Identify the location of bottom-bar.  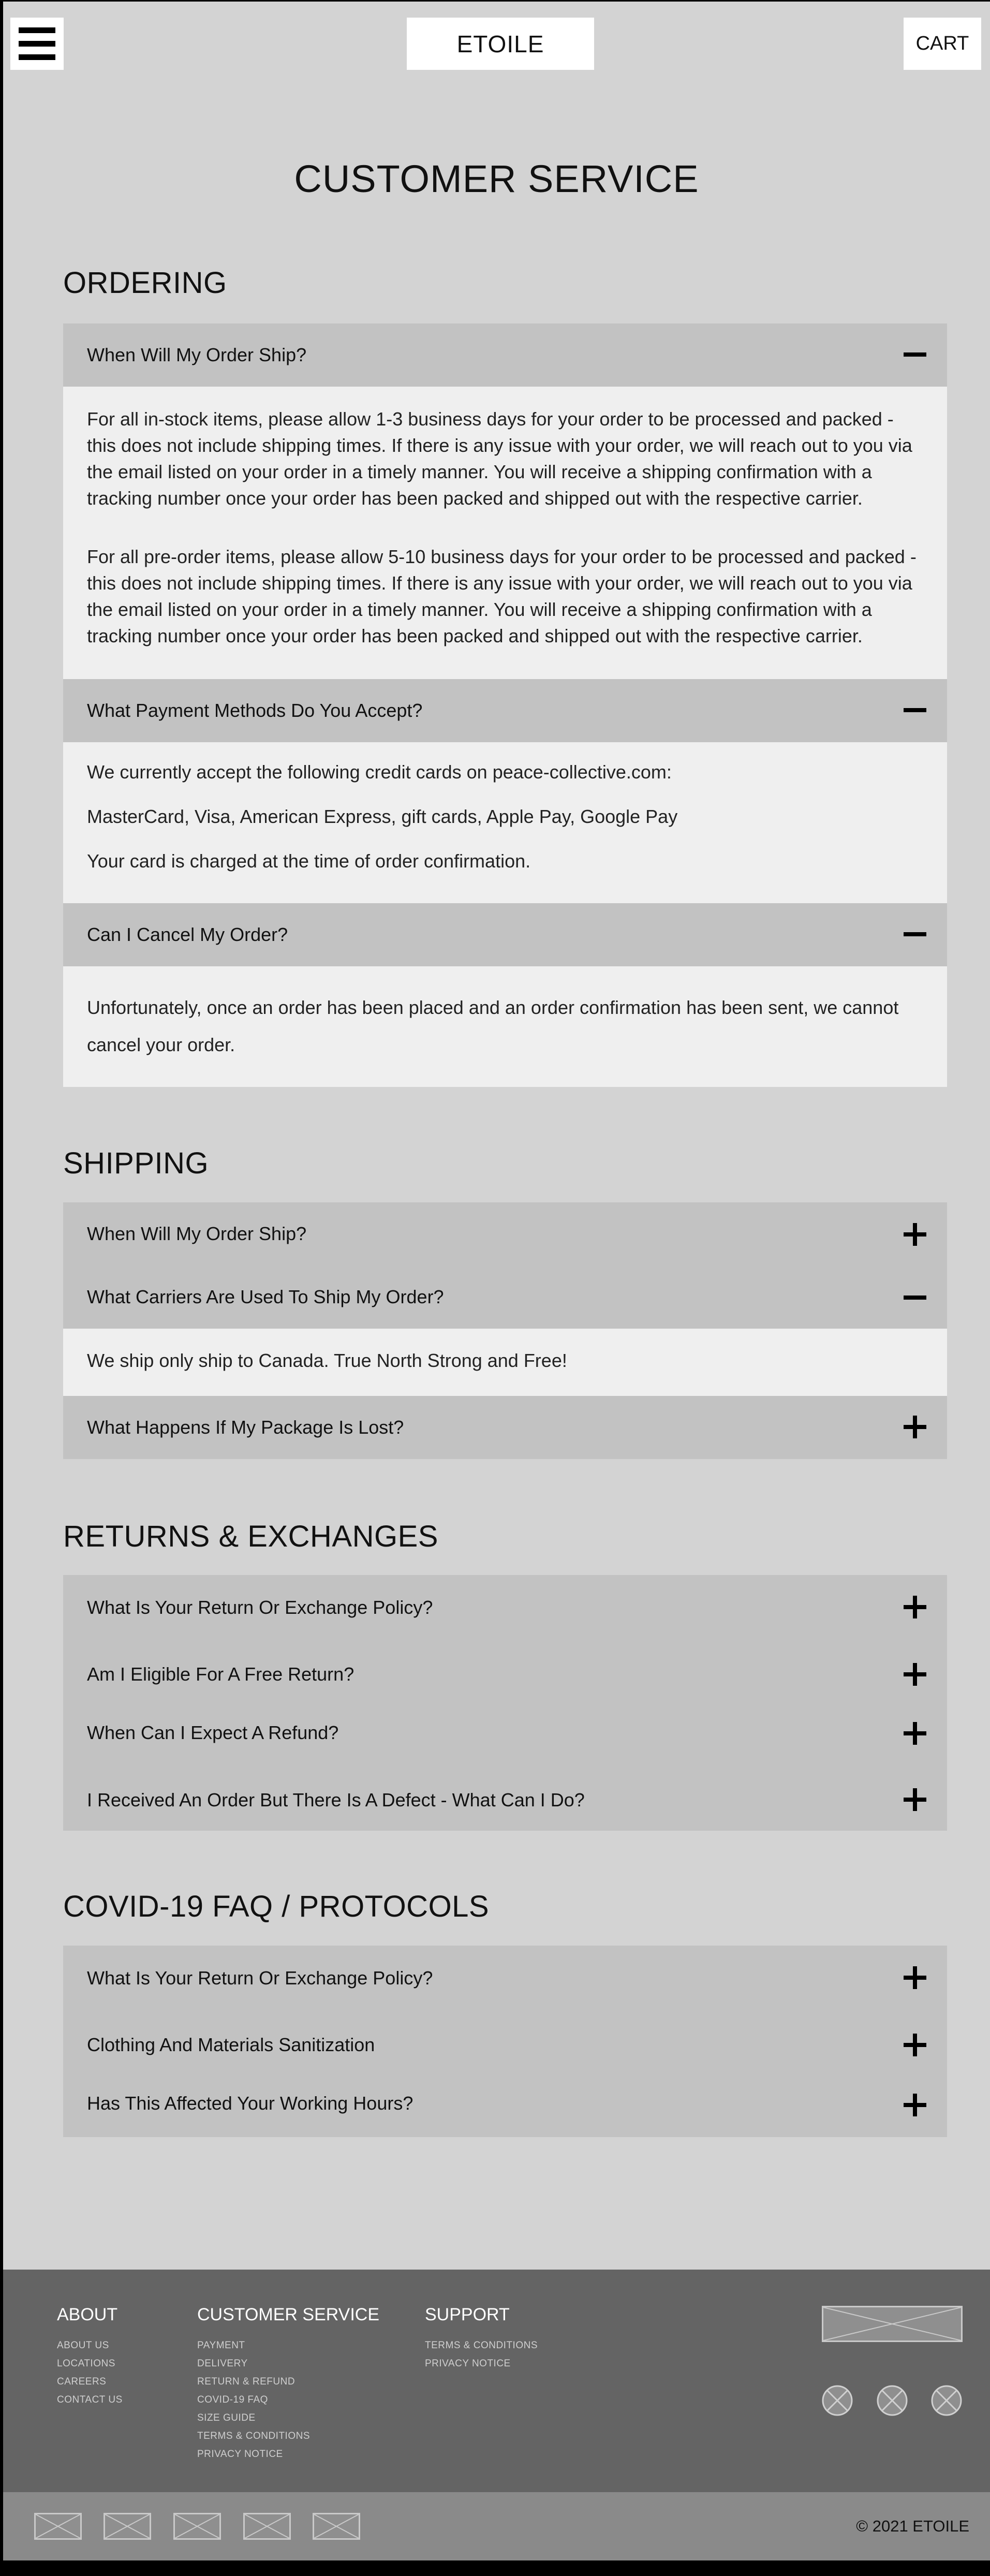
(496, 2526).